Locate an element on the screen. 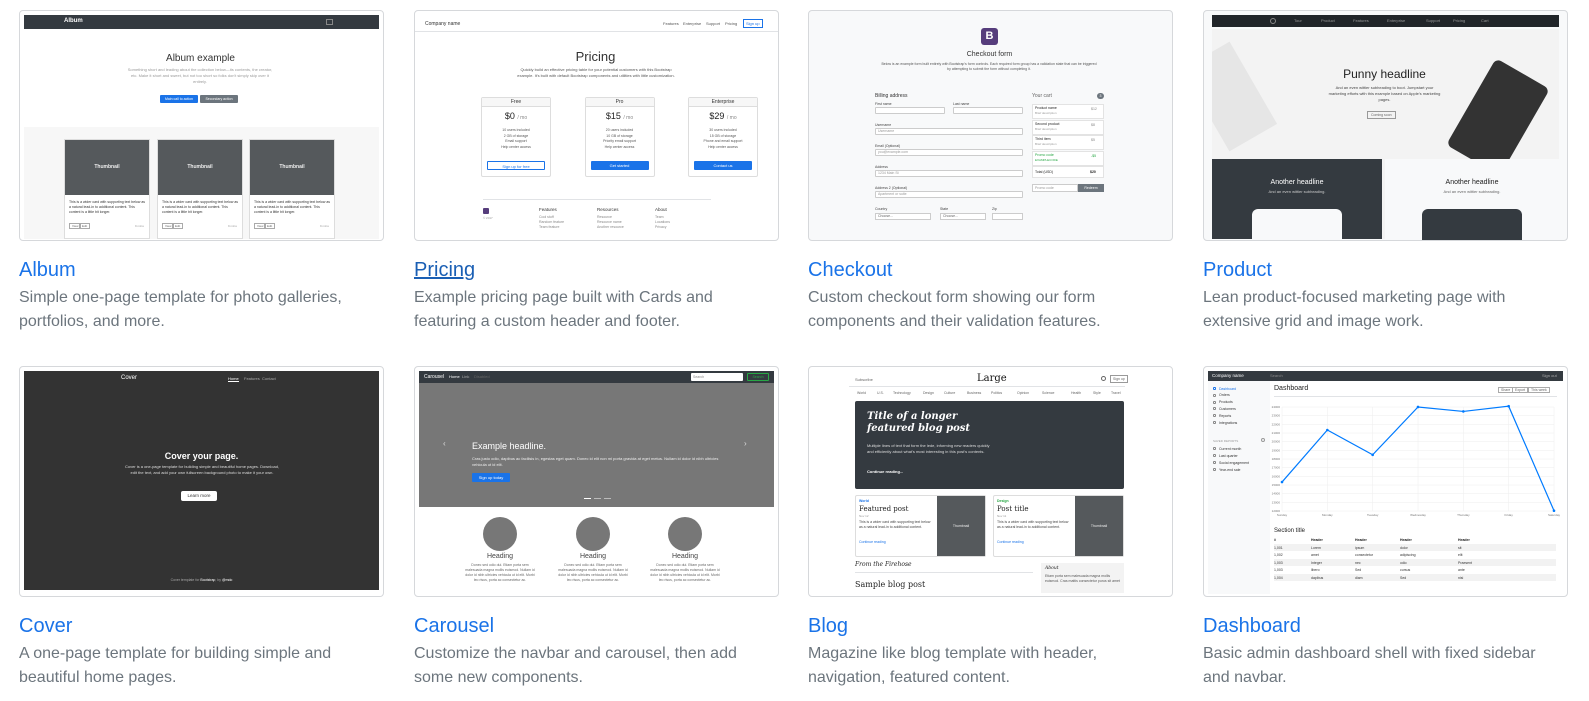  logo-circle-icon is located at coordinates (1273, 21).